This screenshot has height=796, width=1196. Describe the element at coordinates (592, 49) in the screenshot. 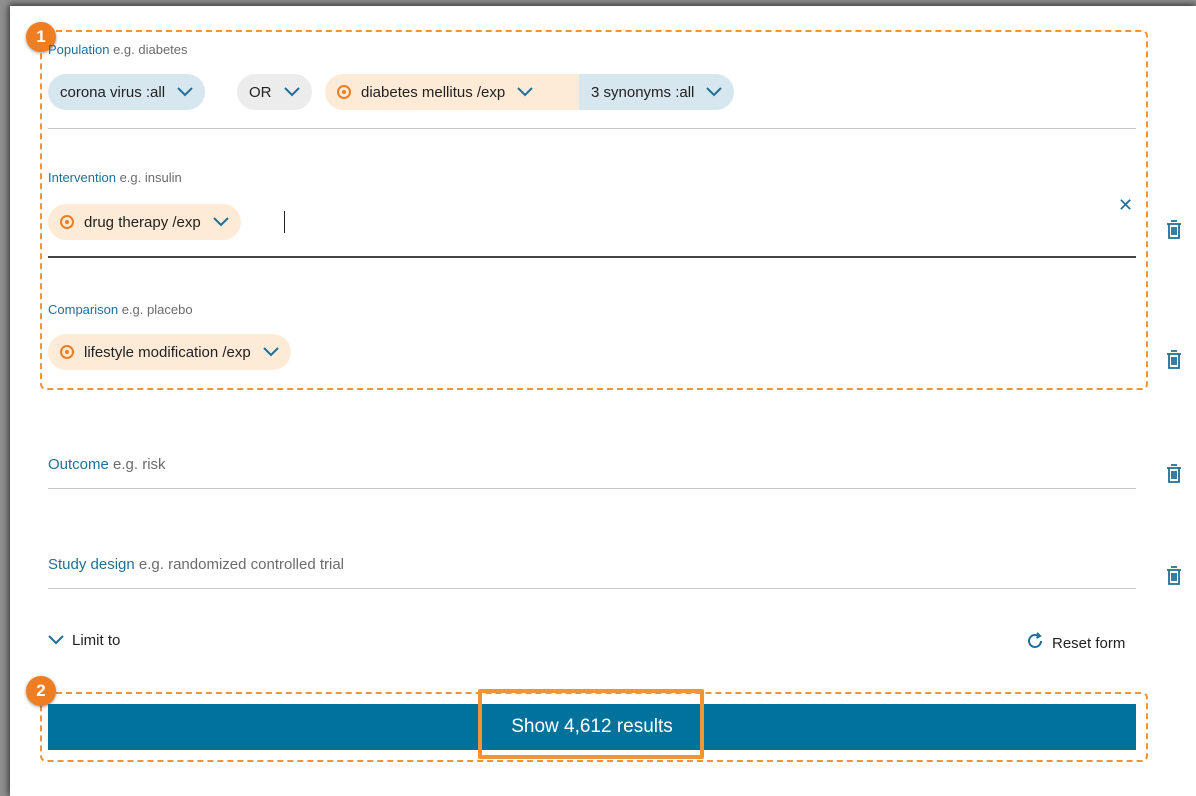

I see `population-label: Population e.g. diabetes` at that location.